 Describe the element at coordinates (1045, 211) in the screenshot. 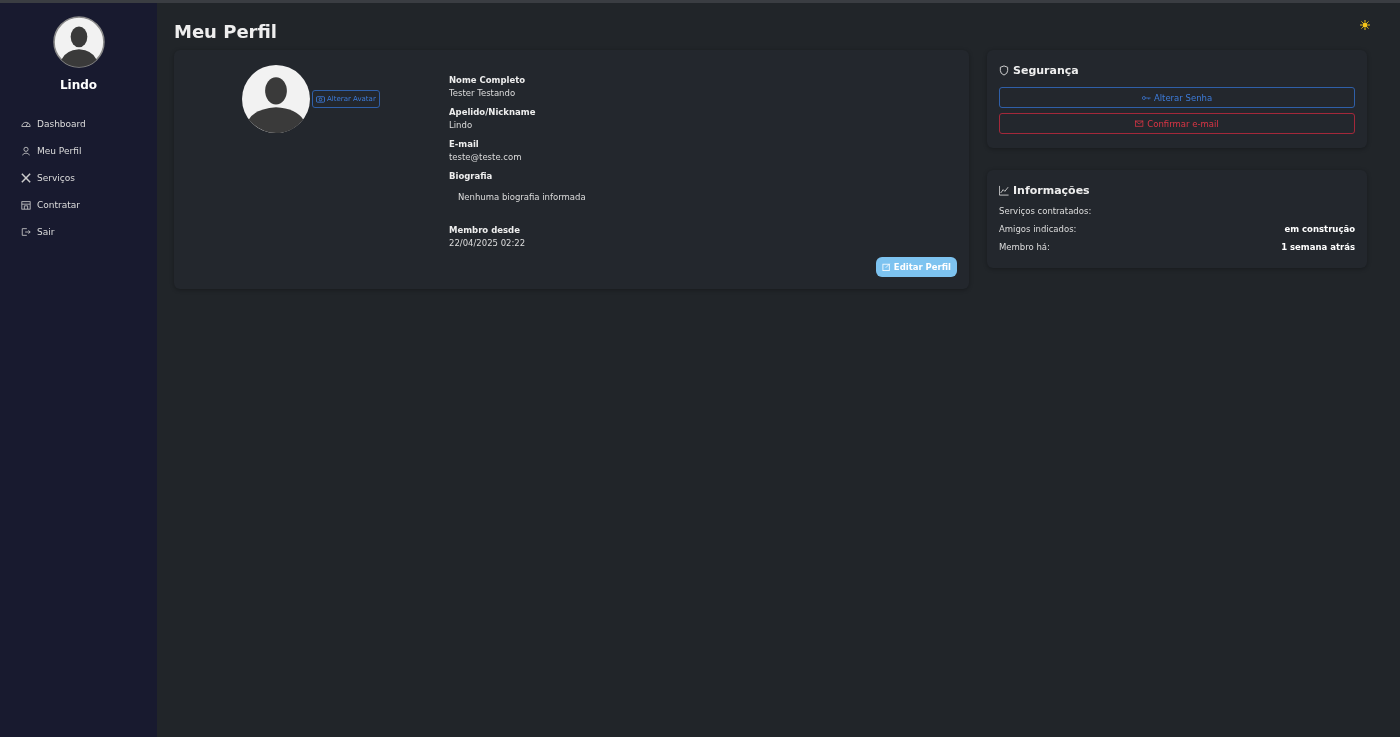

I see `info-label: Serviços contratados:` at that location.